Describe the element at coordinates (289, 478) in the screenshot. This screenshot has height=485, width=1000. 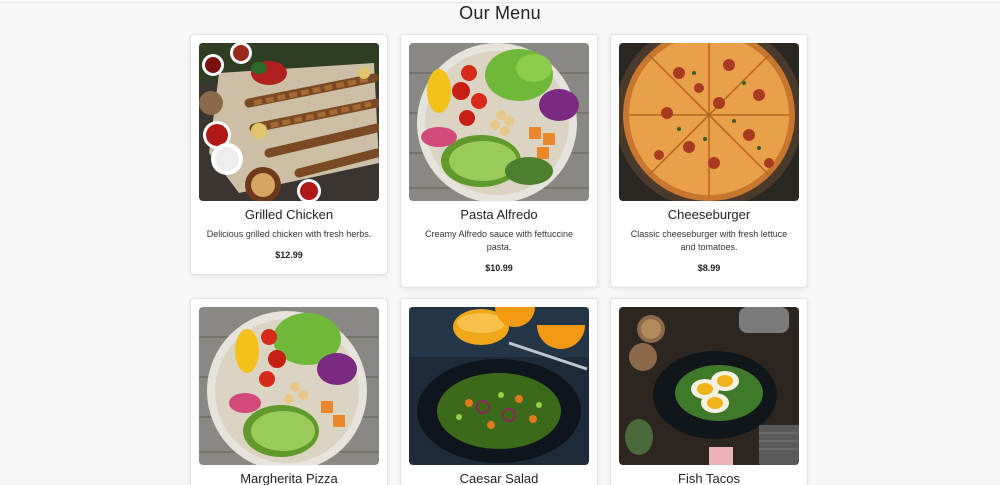
I see `menu-item-name: Margherita Pizza` at that location.